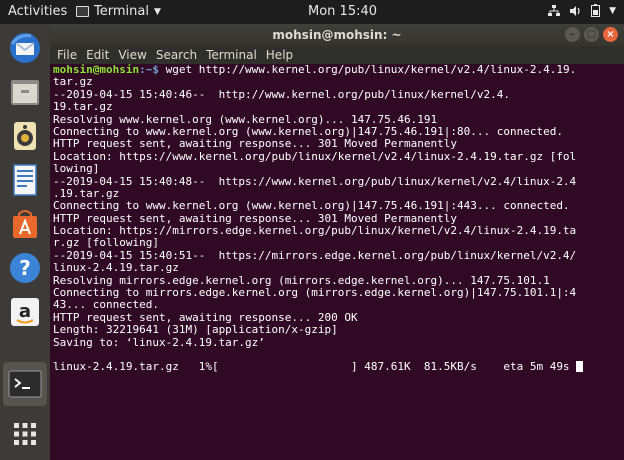 This screenshot has height=460, width=624. Describe the element at coordinates (82, 11) in the screenshot. I see `terminal-app-icon` at that location.